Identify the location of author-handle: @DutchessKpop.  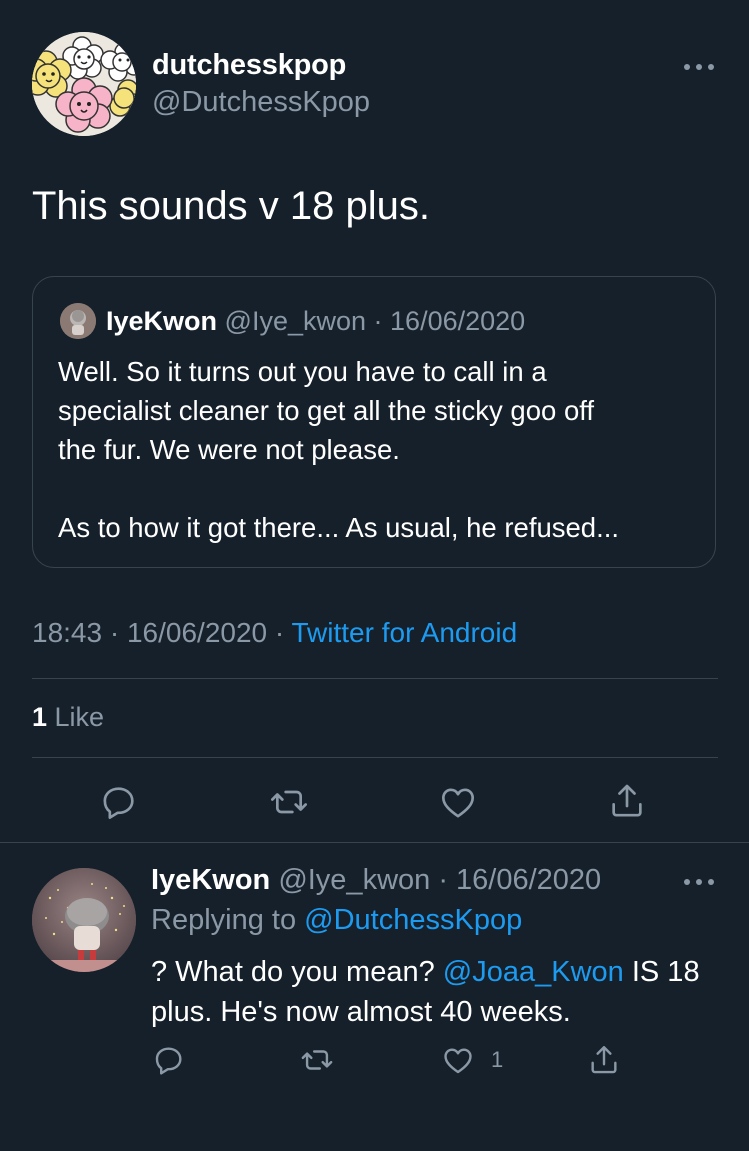
(261, 102).